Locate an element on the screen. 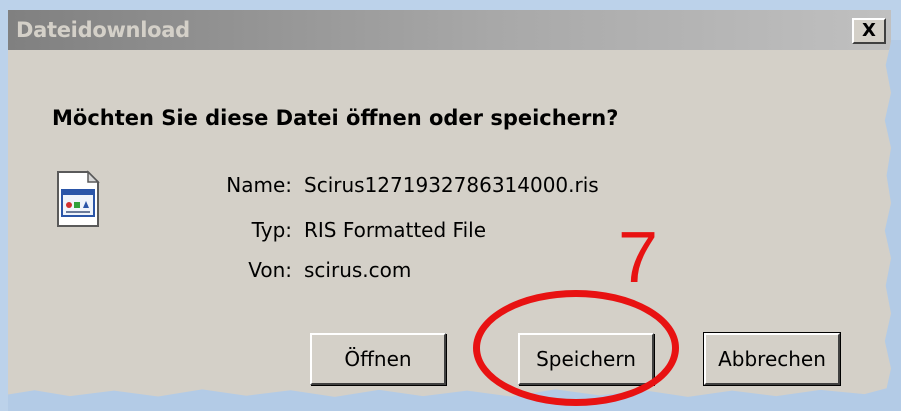 The width and height of the screenshot is (901, 411). desktop-background-left is located at coordinates (4, 225).